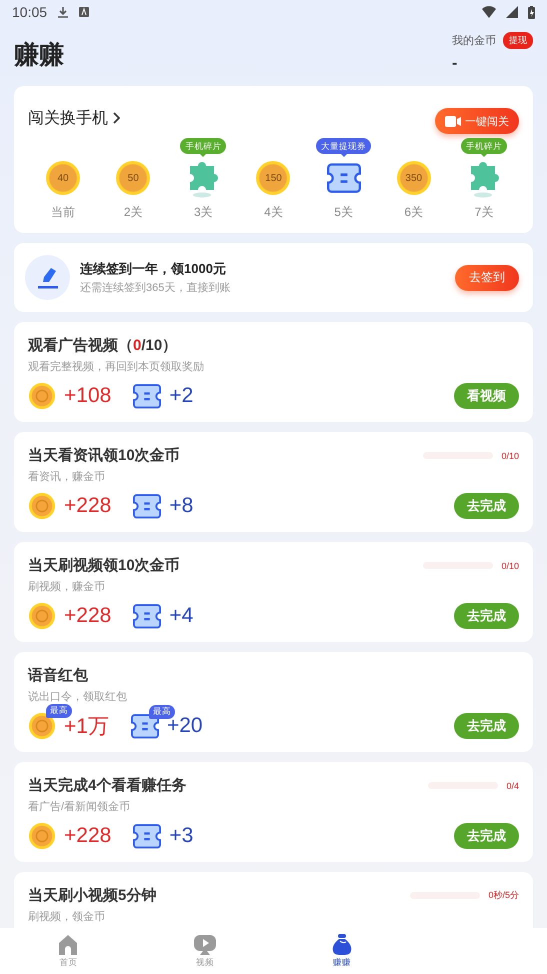  What do you see at coordinates (181, 506) in the screenshot?
I see `ticket-reward: +8` at bounding box center [181, 506].